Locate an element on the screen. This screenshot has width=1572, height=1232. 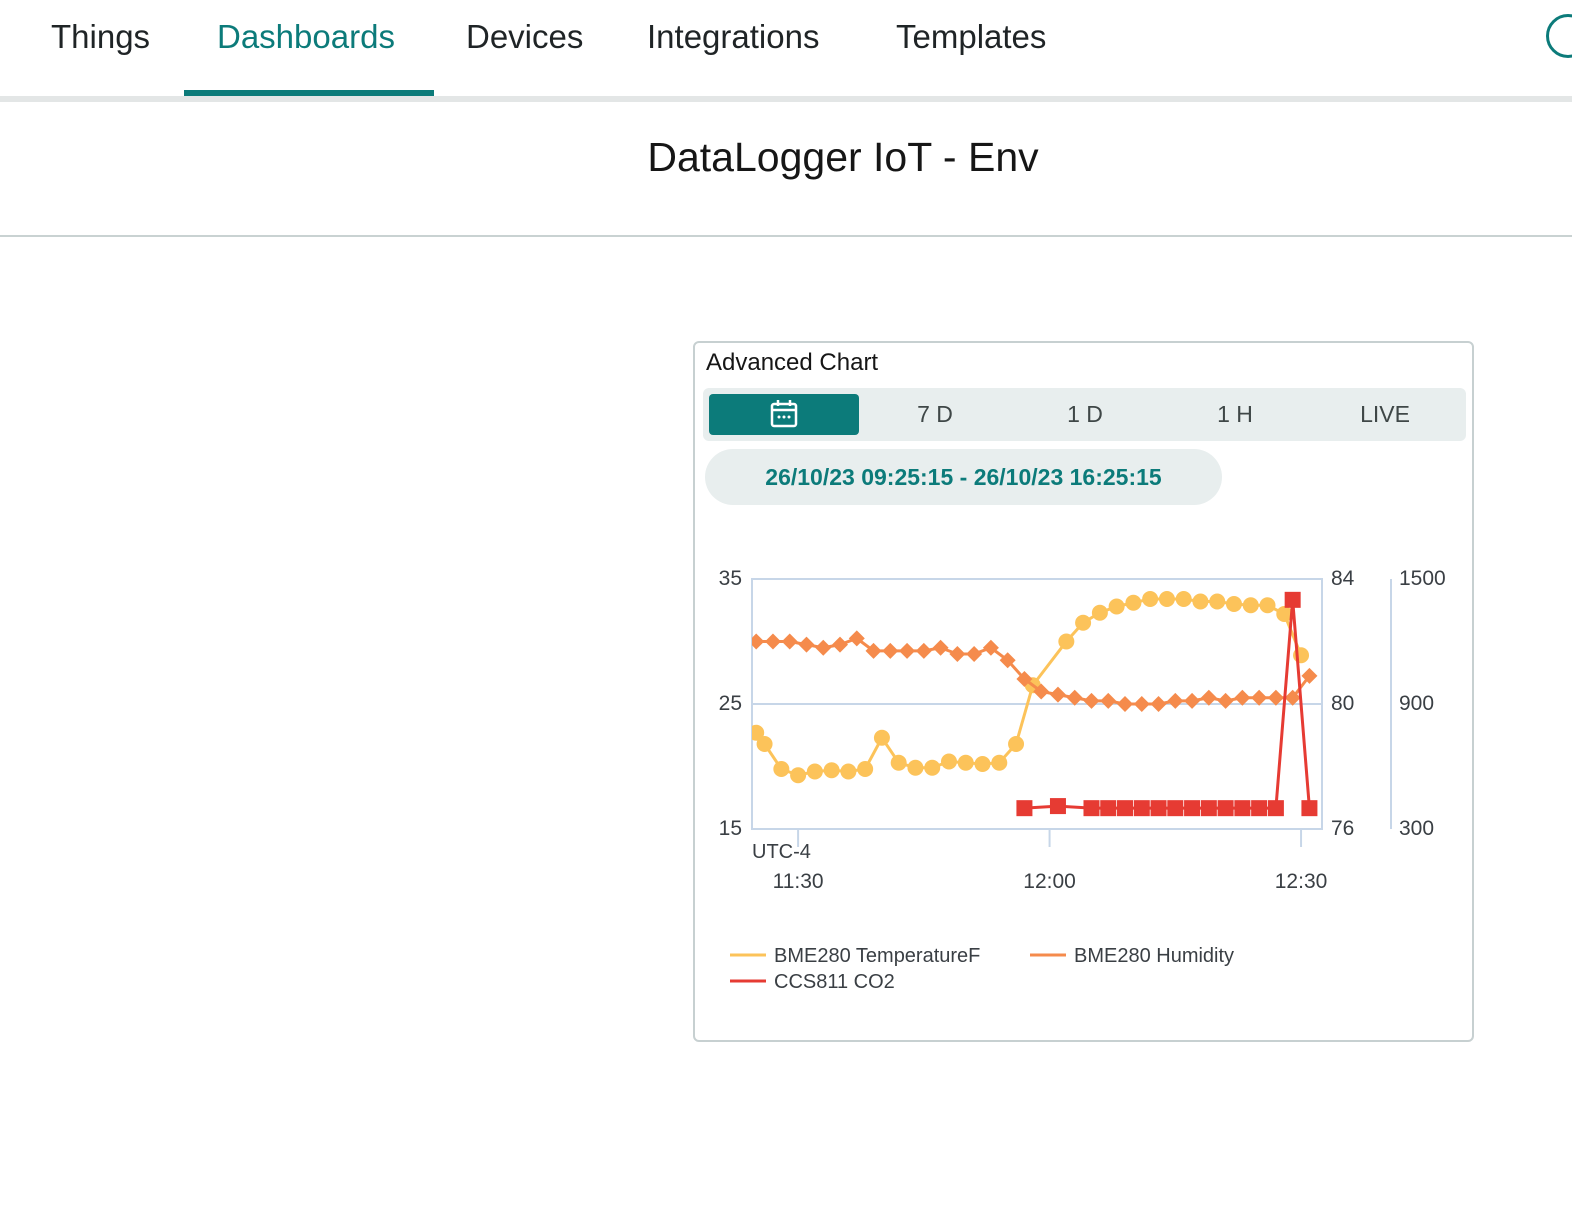
x-tick-label: 12:00 is located at coordinates (1049, 881).